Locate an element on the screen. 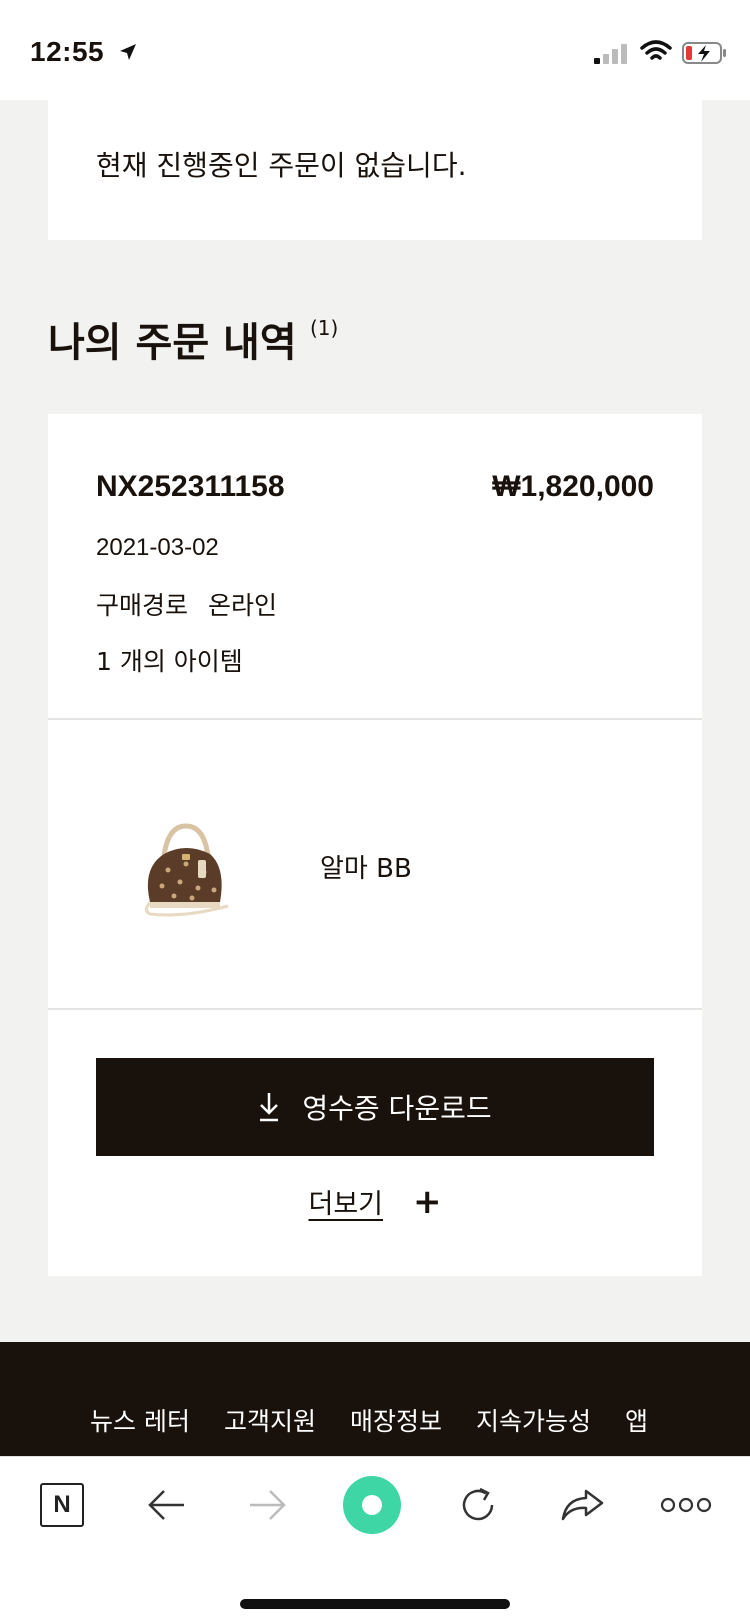  arrow-right-icon is located at coordinates (268, 1505).